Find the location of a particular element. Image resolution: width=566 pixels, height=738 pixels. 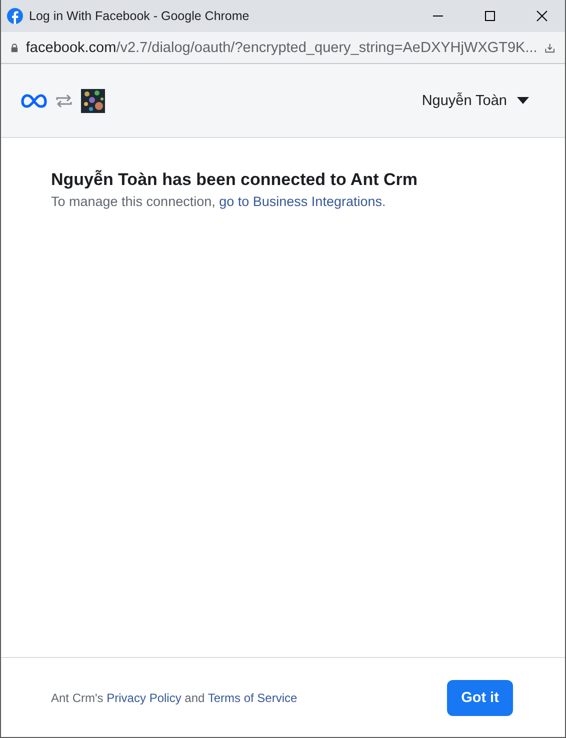

business-integrations-link: go to Business Integrations is located at coordinates (300, 201).